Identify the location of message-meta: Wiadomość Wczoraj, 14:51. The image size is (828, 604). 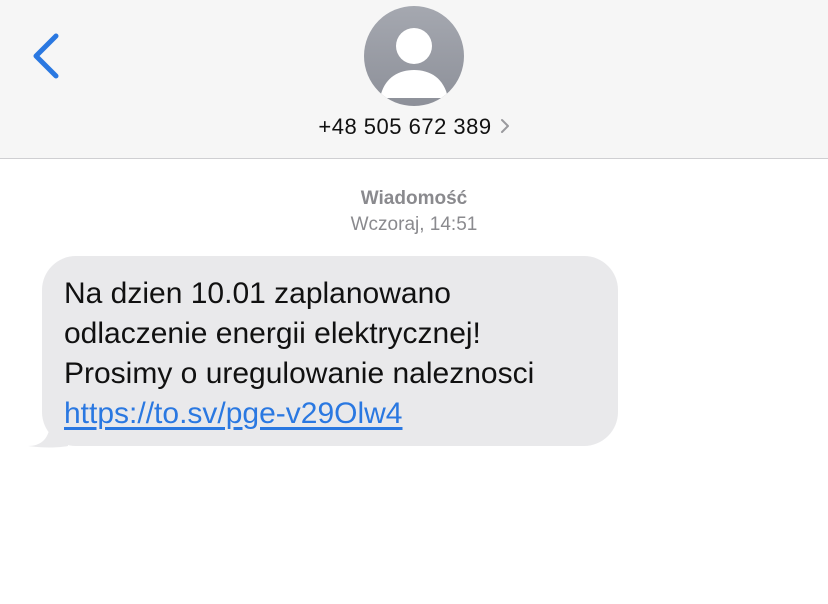
(414, 212).